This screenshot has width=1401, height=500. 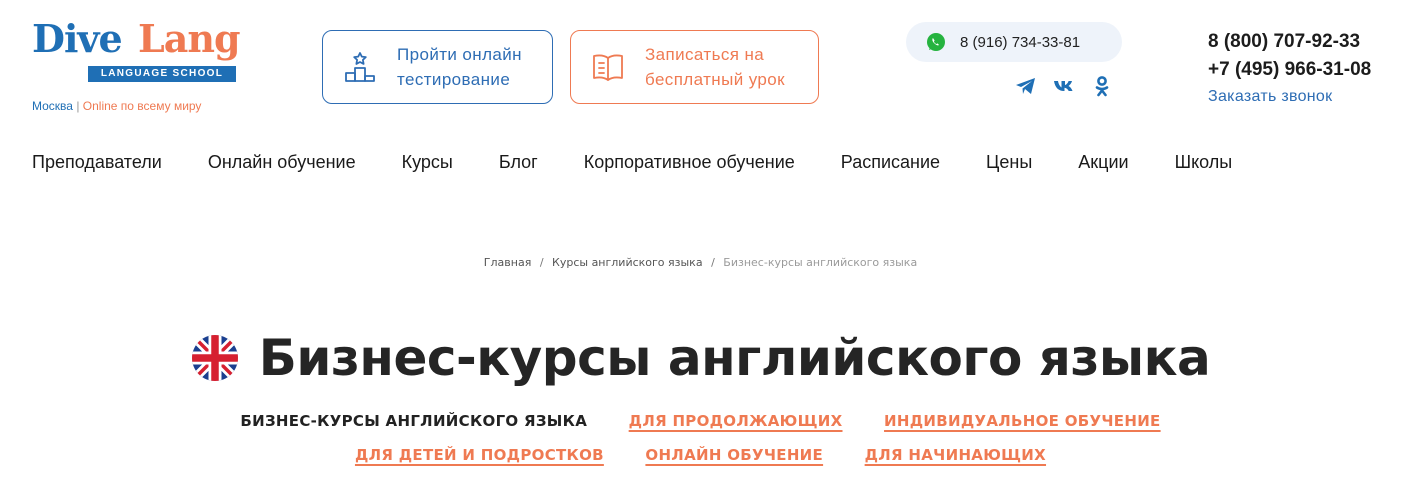 What do you see at coordinates (736, 421) in the screenshot?
I see `subnav-continuing: ДЛЯ ПРОДОЛЖАЮЩИХ` at bounding box center [736, 421].